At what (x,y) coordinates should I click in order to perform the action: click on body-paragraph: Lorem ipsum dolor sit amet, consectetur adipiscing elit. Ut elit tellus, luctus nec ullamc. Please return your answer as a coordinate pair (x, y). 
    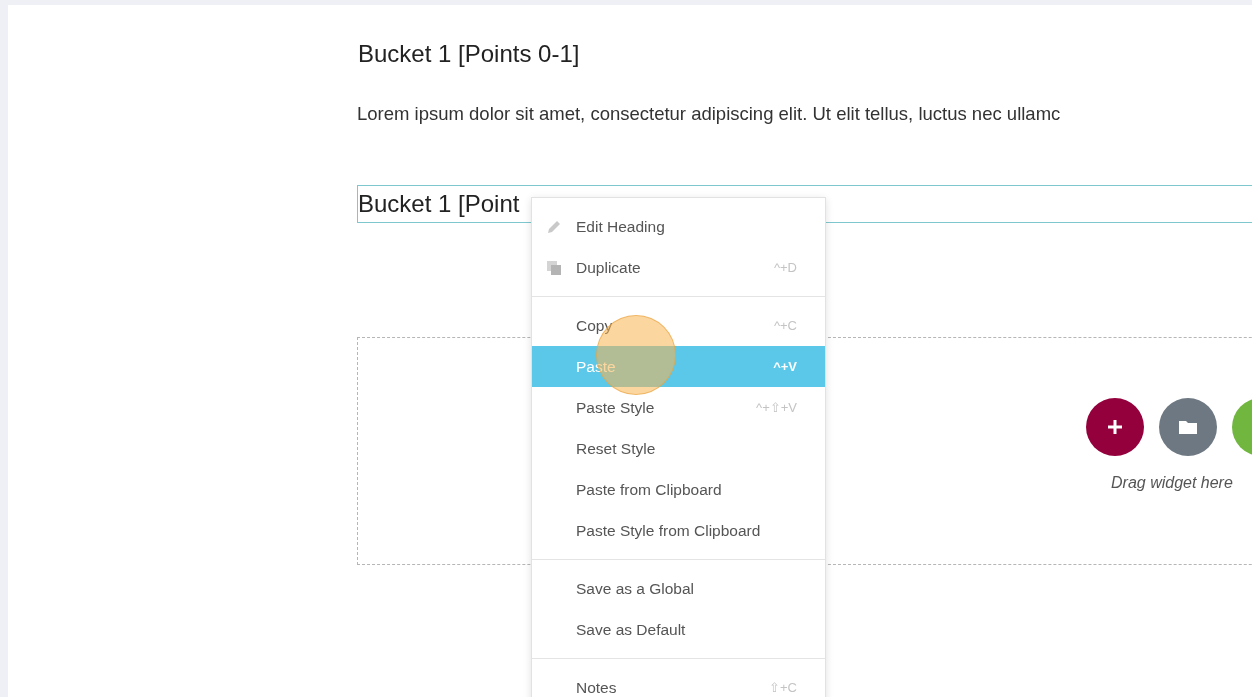
    Looking at the image, I should click on (709, 114).